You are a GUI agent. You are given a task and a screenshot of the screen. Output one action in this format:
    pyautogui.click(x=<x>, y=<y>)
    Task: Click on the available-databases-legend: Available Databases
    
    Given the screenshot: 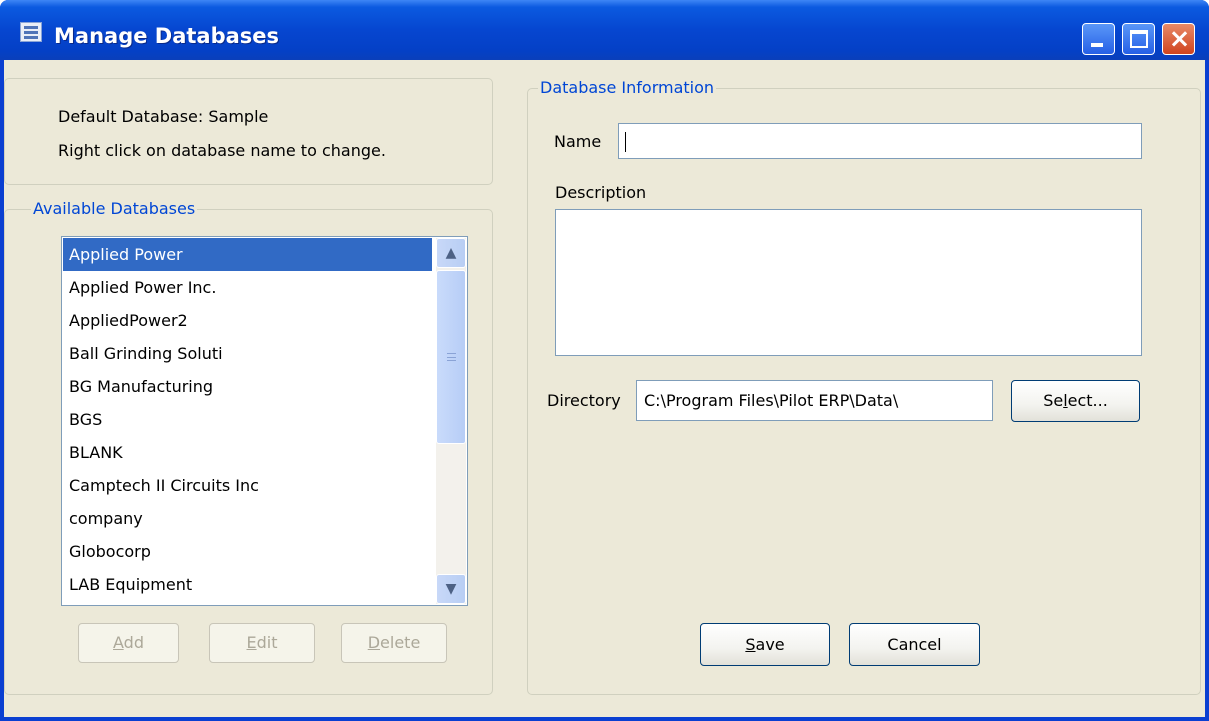 What is the action you would take?
    pyautogui.click(x=114, y=208)
    